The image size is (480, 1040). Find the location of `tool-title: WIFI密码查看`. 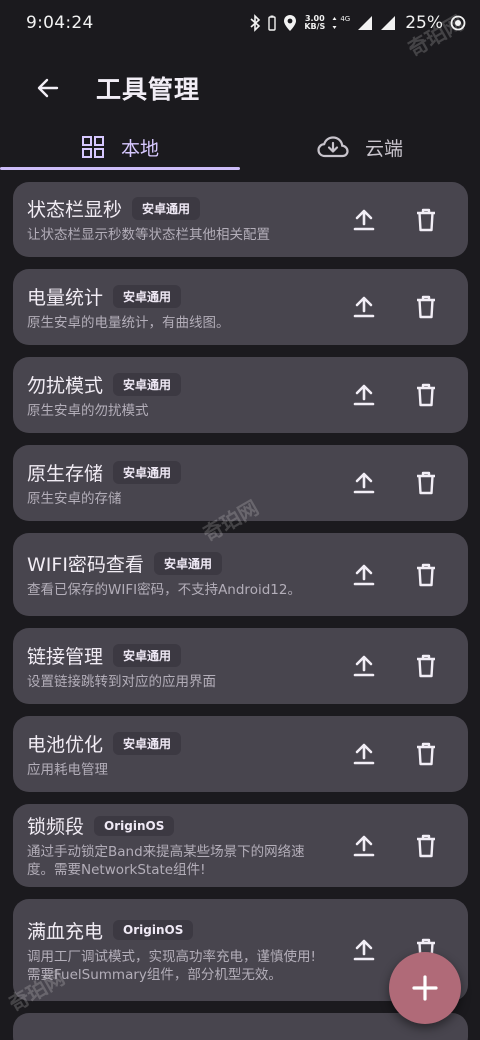

tool-title: WIFI密码查看 is located at coordinates (85, 565).